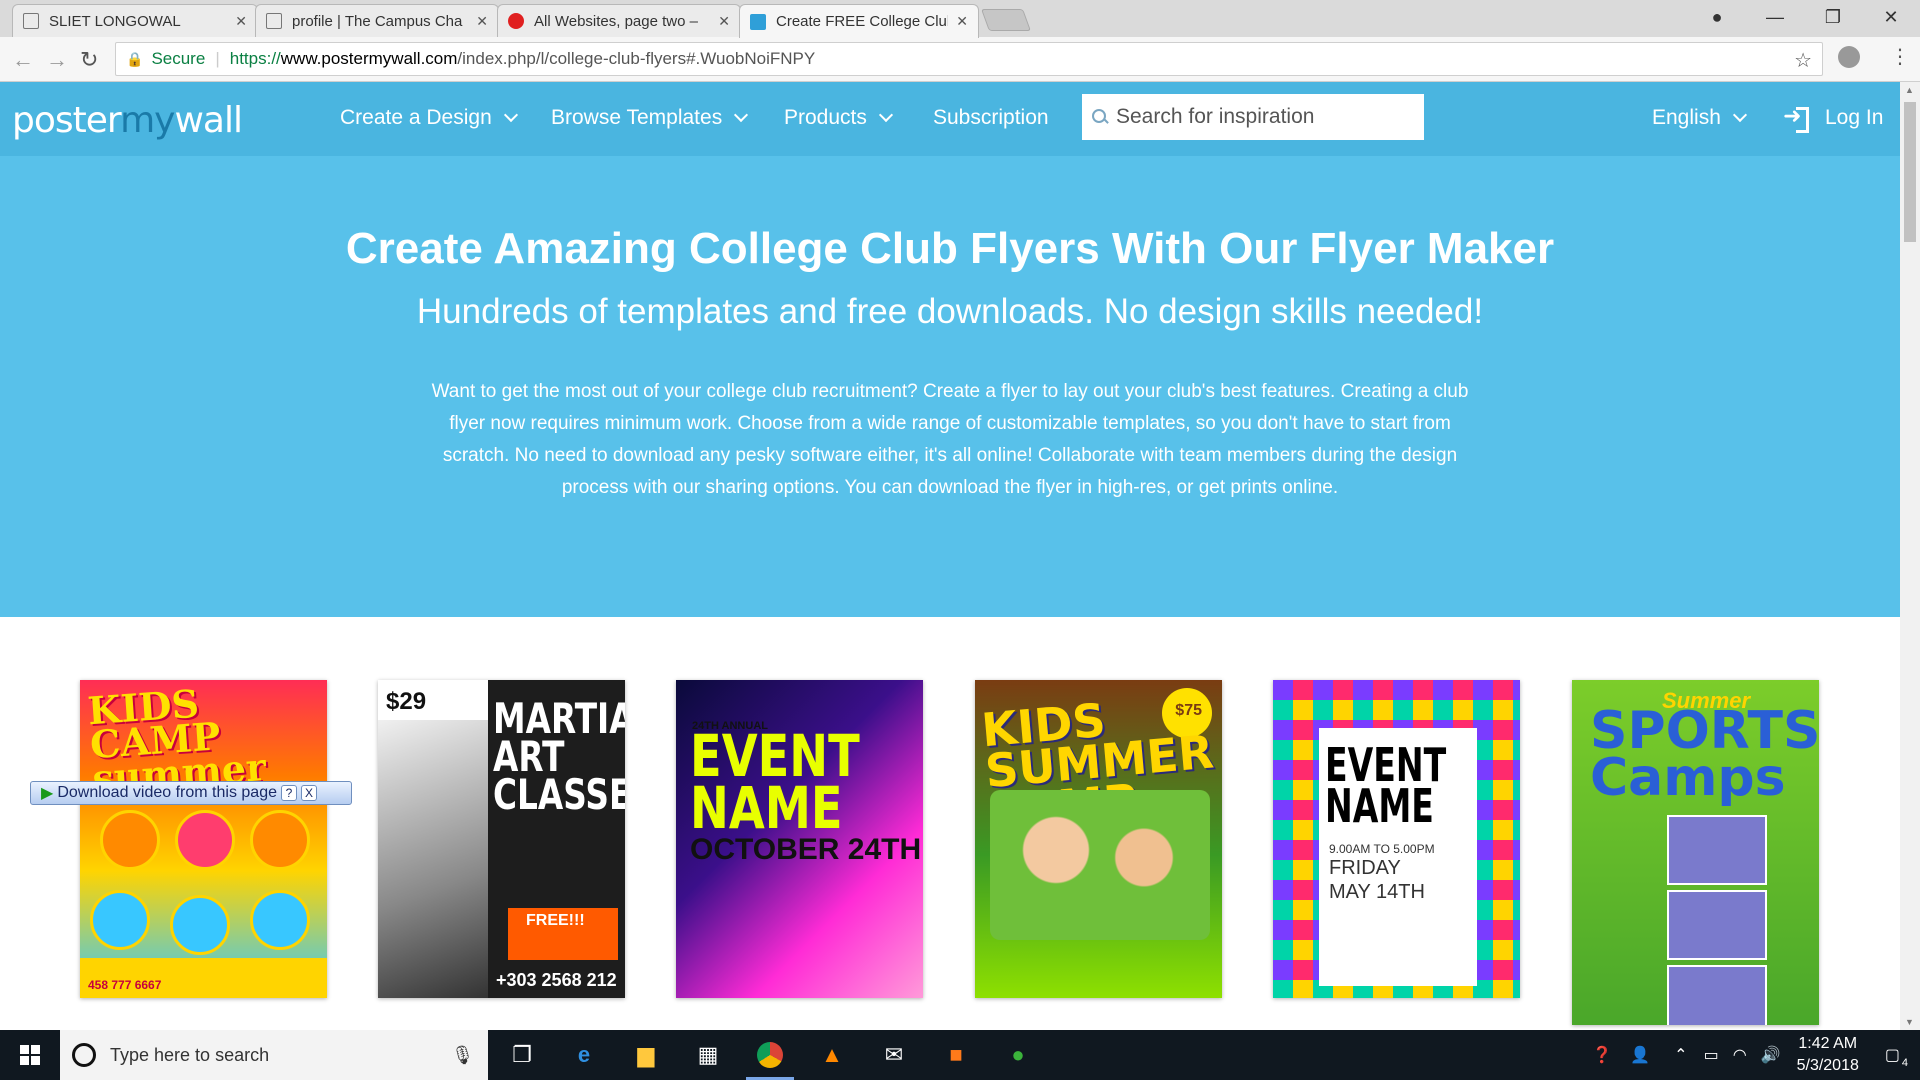  What do you see at coordinates (832, 1055) in the screenshot?
I see `vlc-icon: ▲` at bounding box center [832, 1055].